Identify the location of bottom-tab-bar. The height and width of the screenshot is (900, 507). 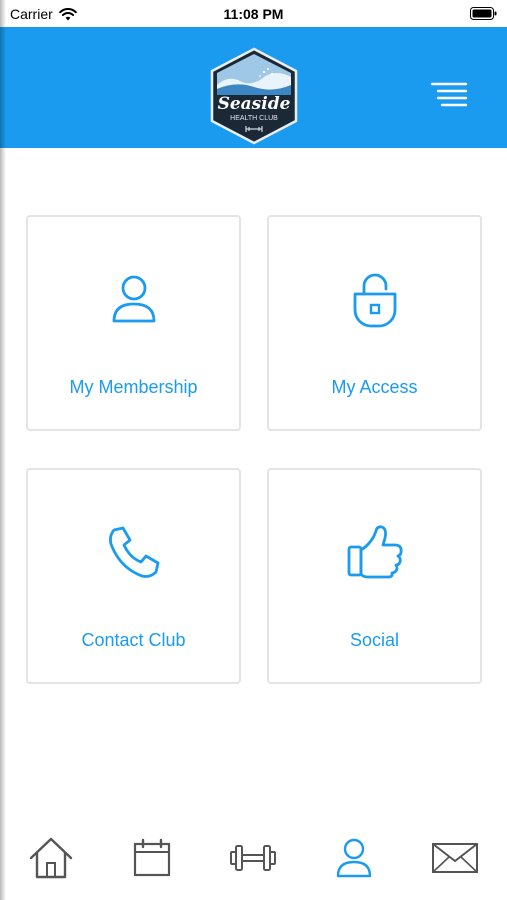
(253, 860).